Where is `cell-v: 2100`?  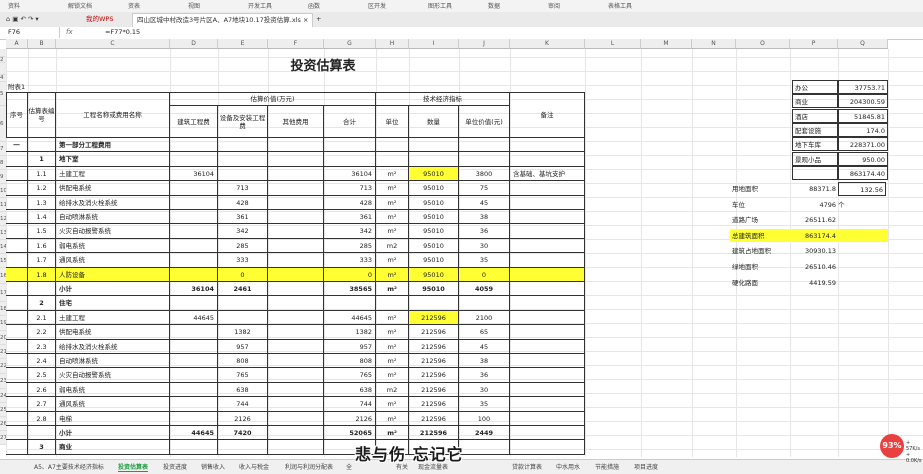 cell-v: 2100 is located at coordinates (484, 318).